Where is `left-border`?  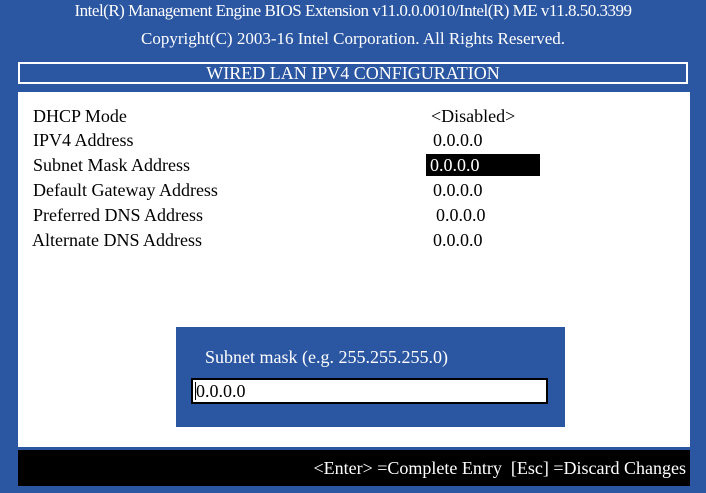 left-border is located at coordinates (9, 292).